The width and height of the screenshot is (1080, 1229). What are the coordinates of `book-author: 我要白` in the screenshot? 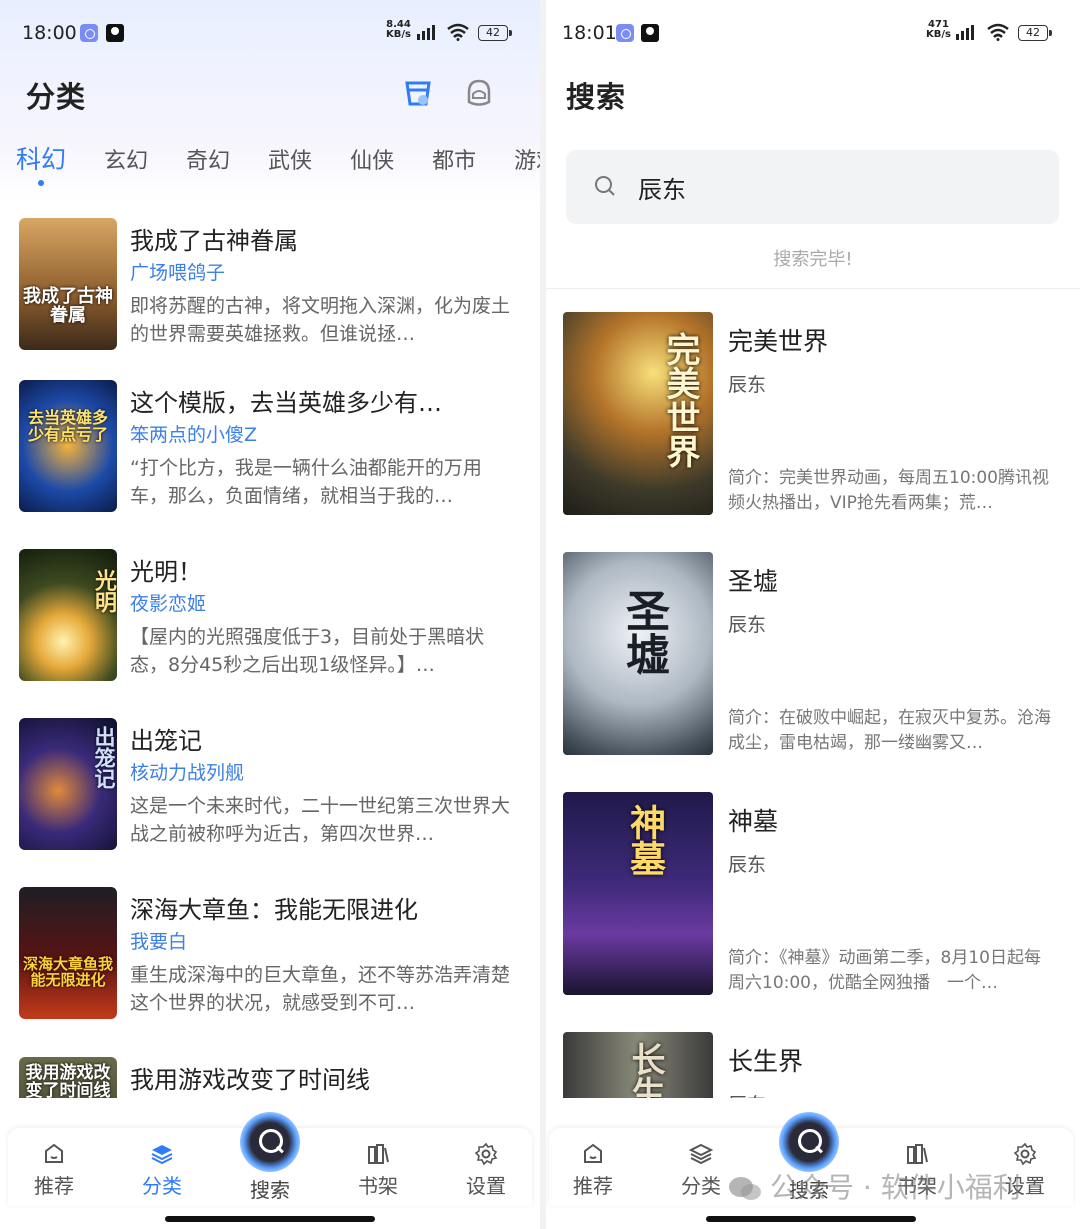 It's located at (158, 940).